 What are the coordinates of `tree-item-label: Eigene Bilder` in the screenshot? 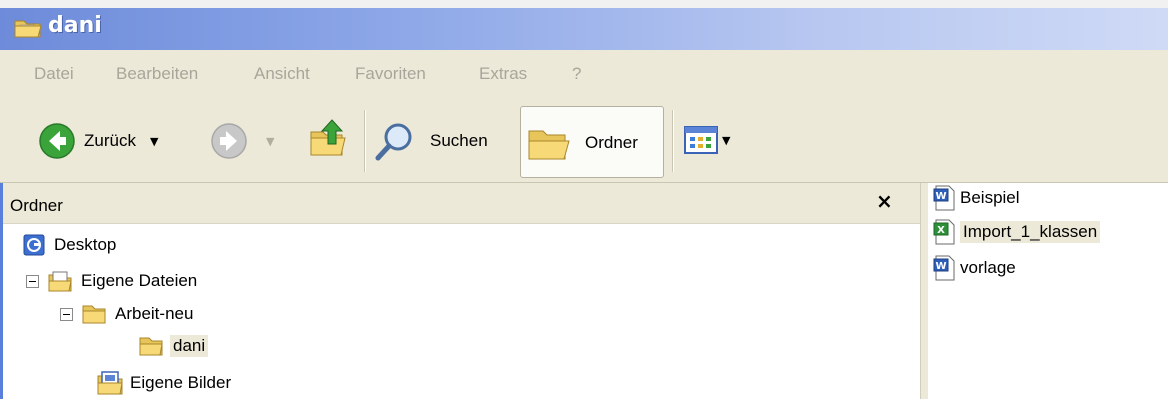 It's located at (181, 382).